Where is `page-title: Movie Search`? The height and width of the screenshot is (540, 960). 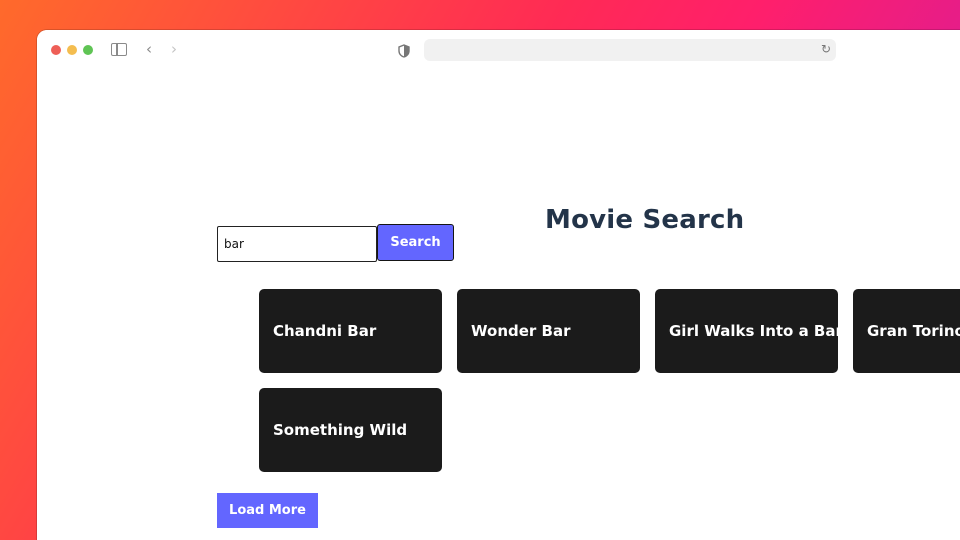
page-title: Movie Search is located at coordinates (645, 220).